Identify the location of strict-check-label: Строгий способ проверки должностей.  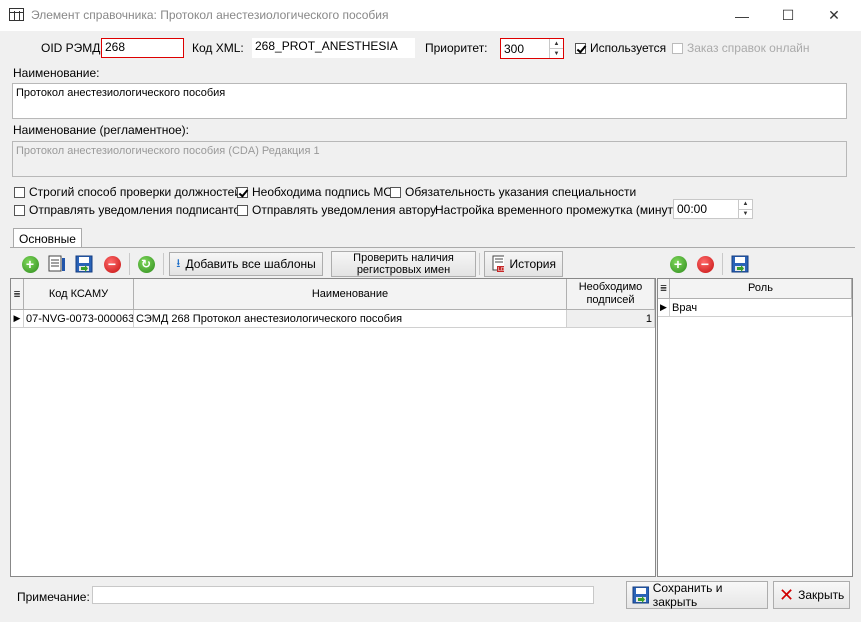
(135, 192).